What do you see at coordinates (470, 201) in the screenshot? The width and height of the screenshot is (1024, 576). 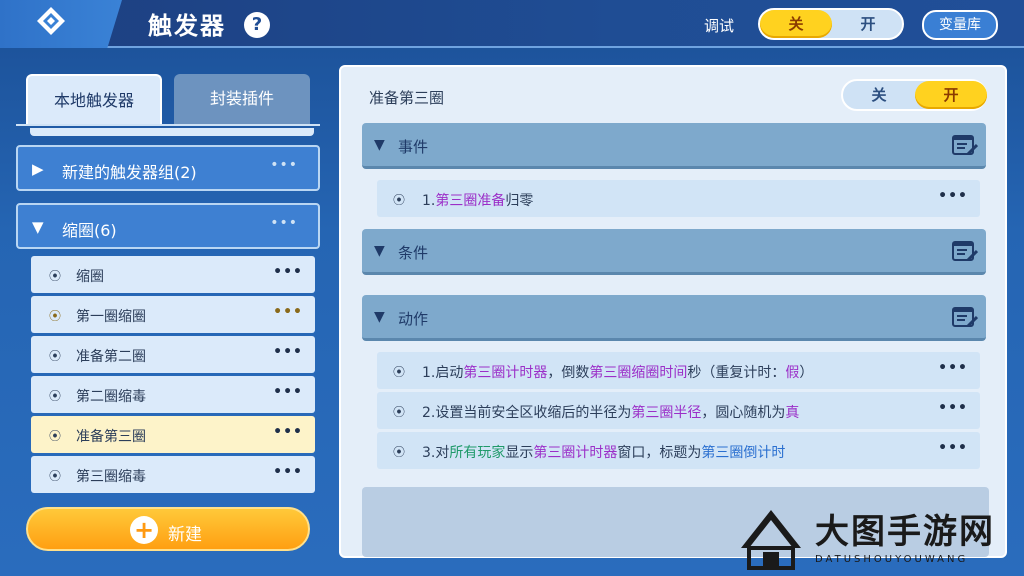 I see `highlight-token: 第三圈准备` at bounding box center [470, 201].